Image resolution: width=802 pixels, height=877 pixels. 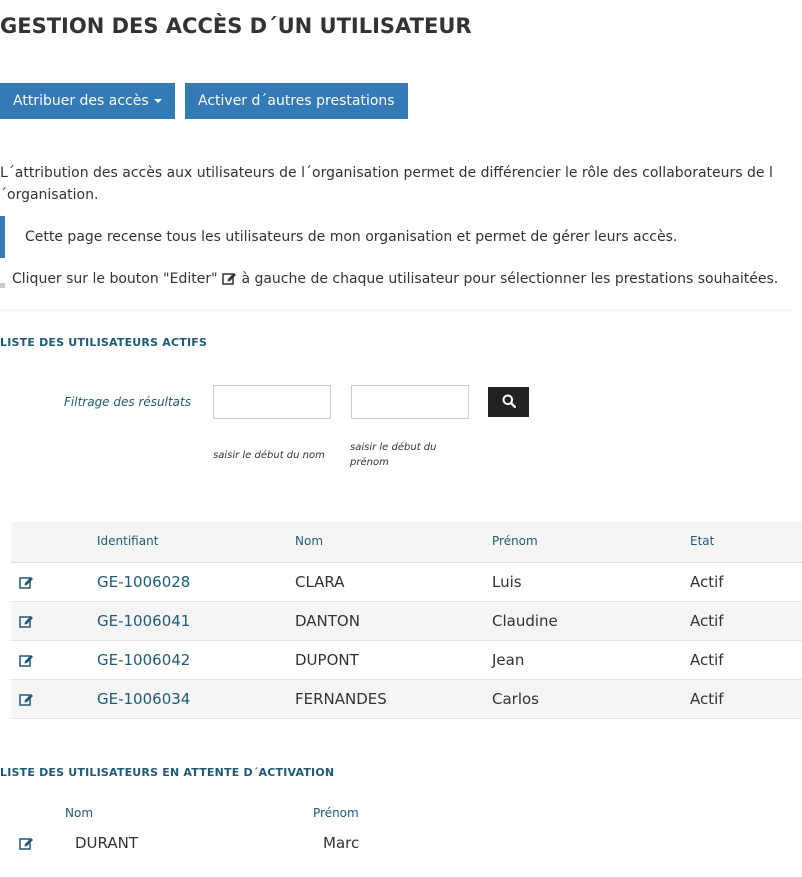 I want to click on instruction-before: Cliquer sur le bouton "Editer", so click(x=115, y=279).